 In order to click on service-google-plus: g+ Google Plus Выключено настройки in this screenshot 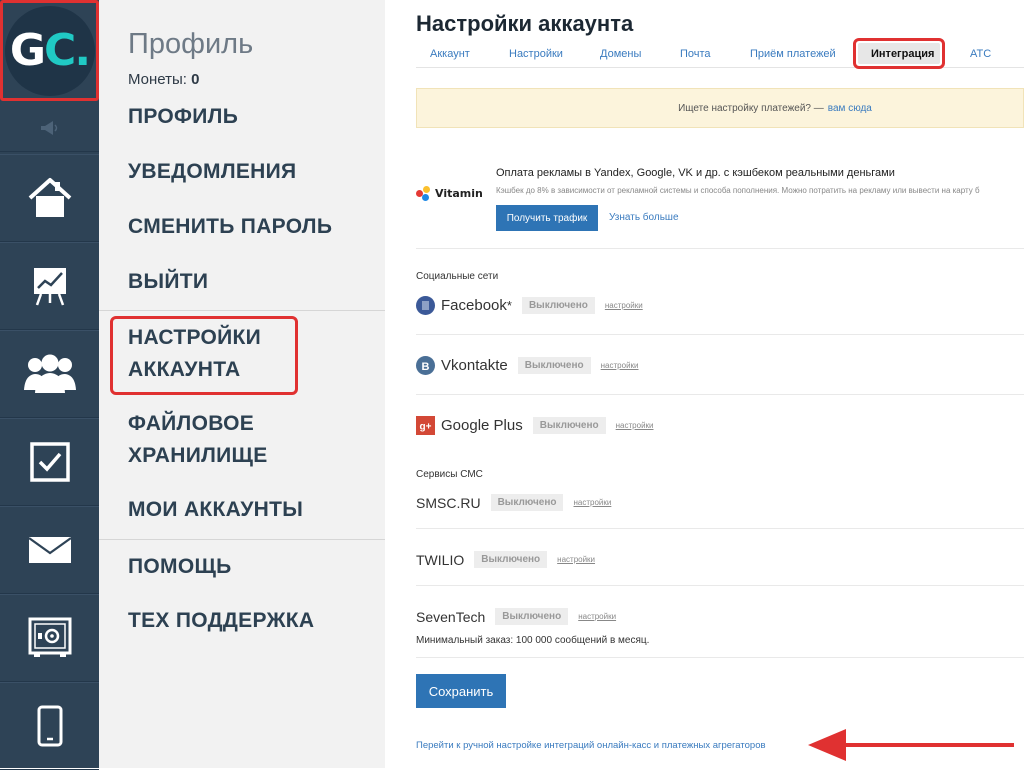, I will do `click(535, 425)`.